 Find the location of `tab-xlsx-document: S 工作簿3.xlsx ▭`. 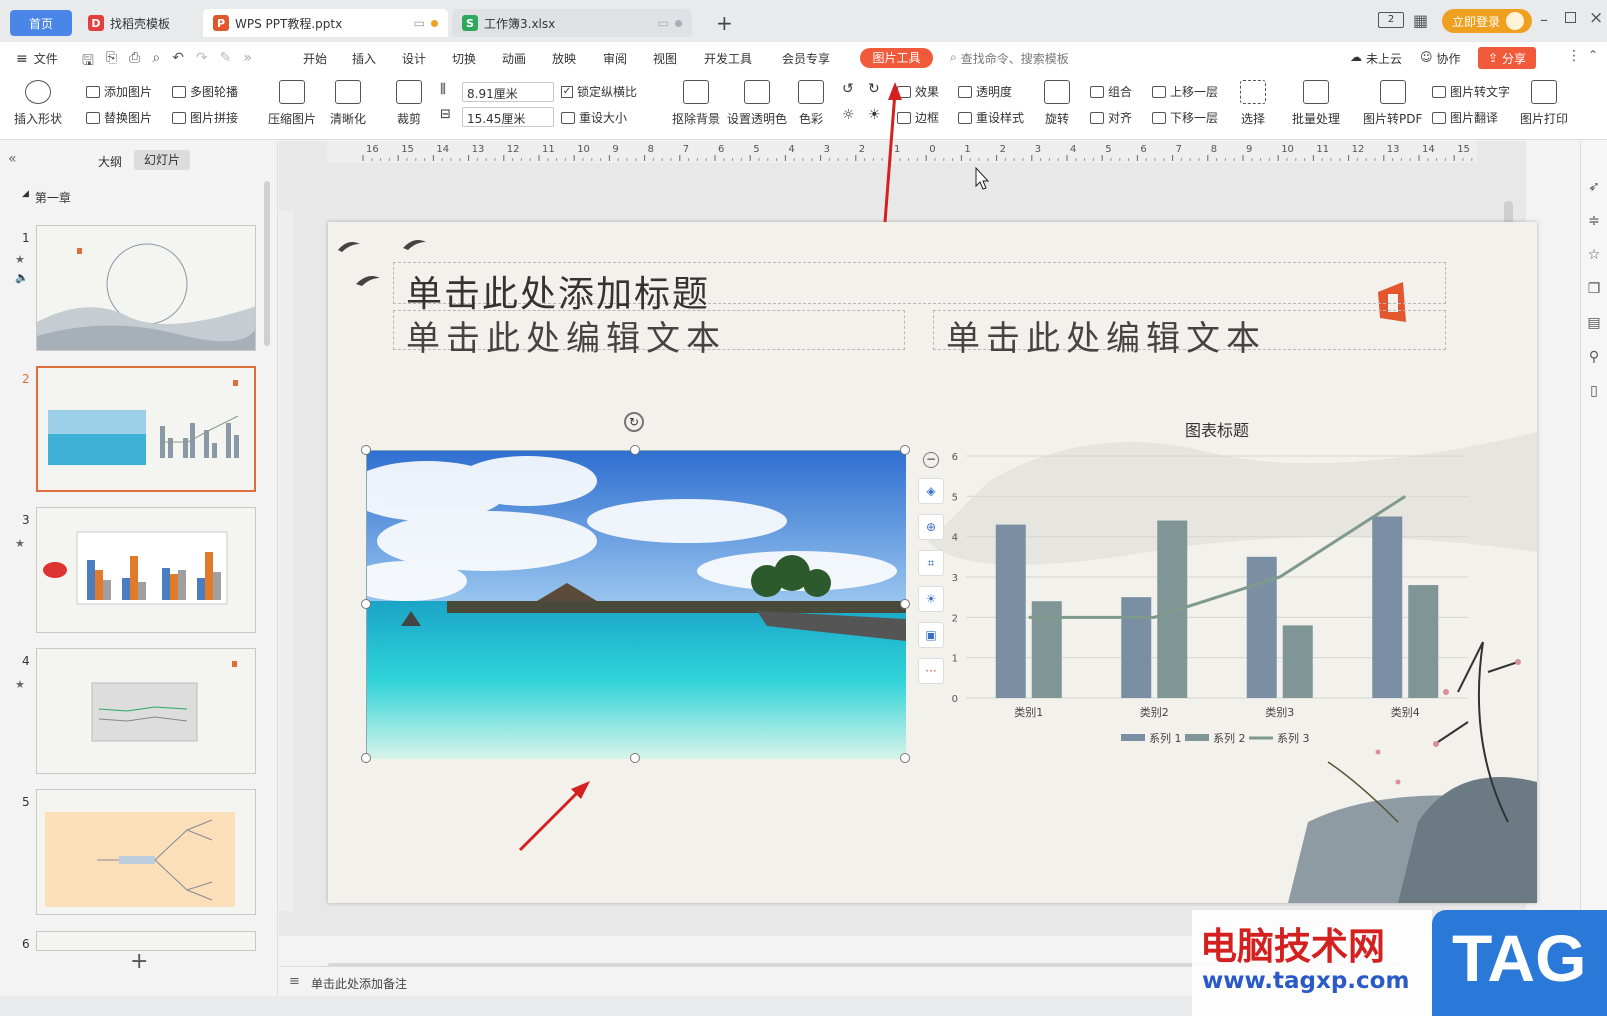

tab-xlsx-document: S 工作簿3.xlsx ▭ is located at coordinates (572, 23).